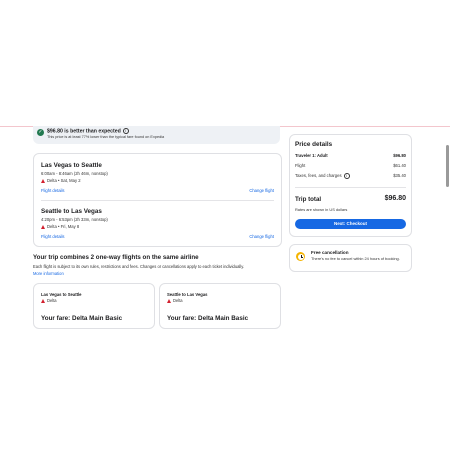 The image size is (450, 450). I want to click on cancellation-title: Free cancellation, so click(330, 252).